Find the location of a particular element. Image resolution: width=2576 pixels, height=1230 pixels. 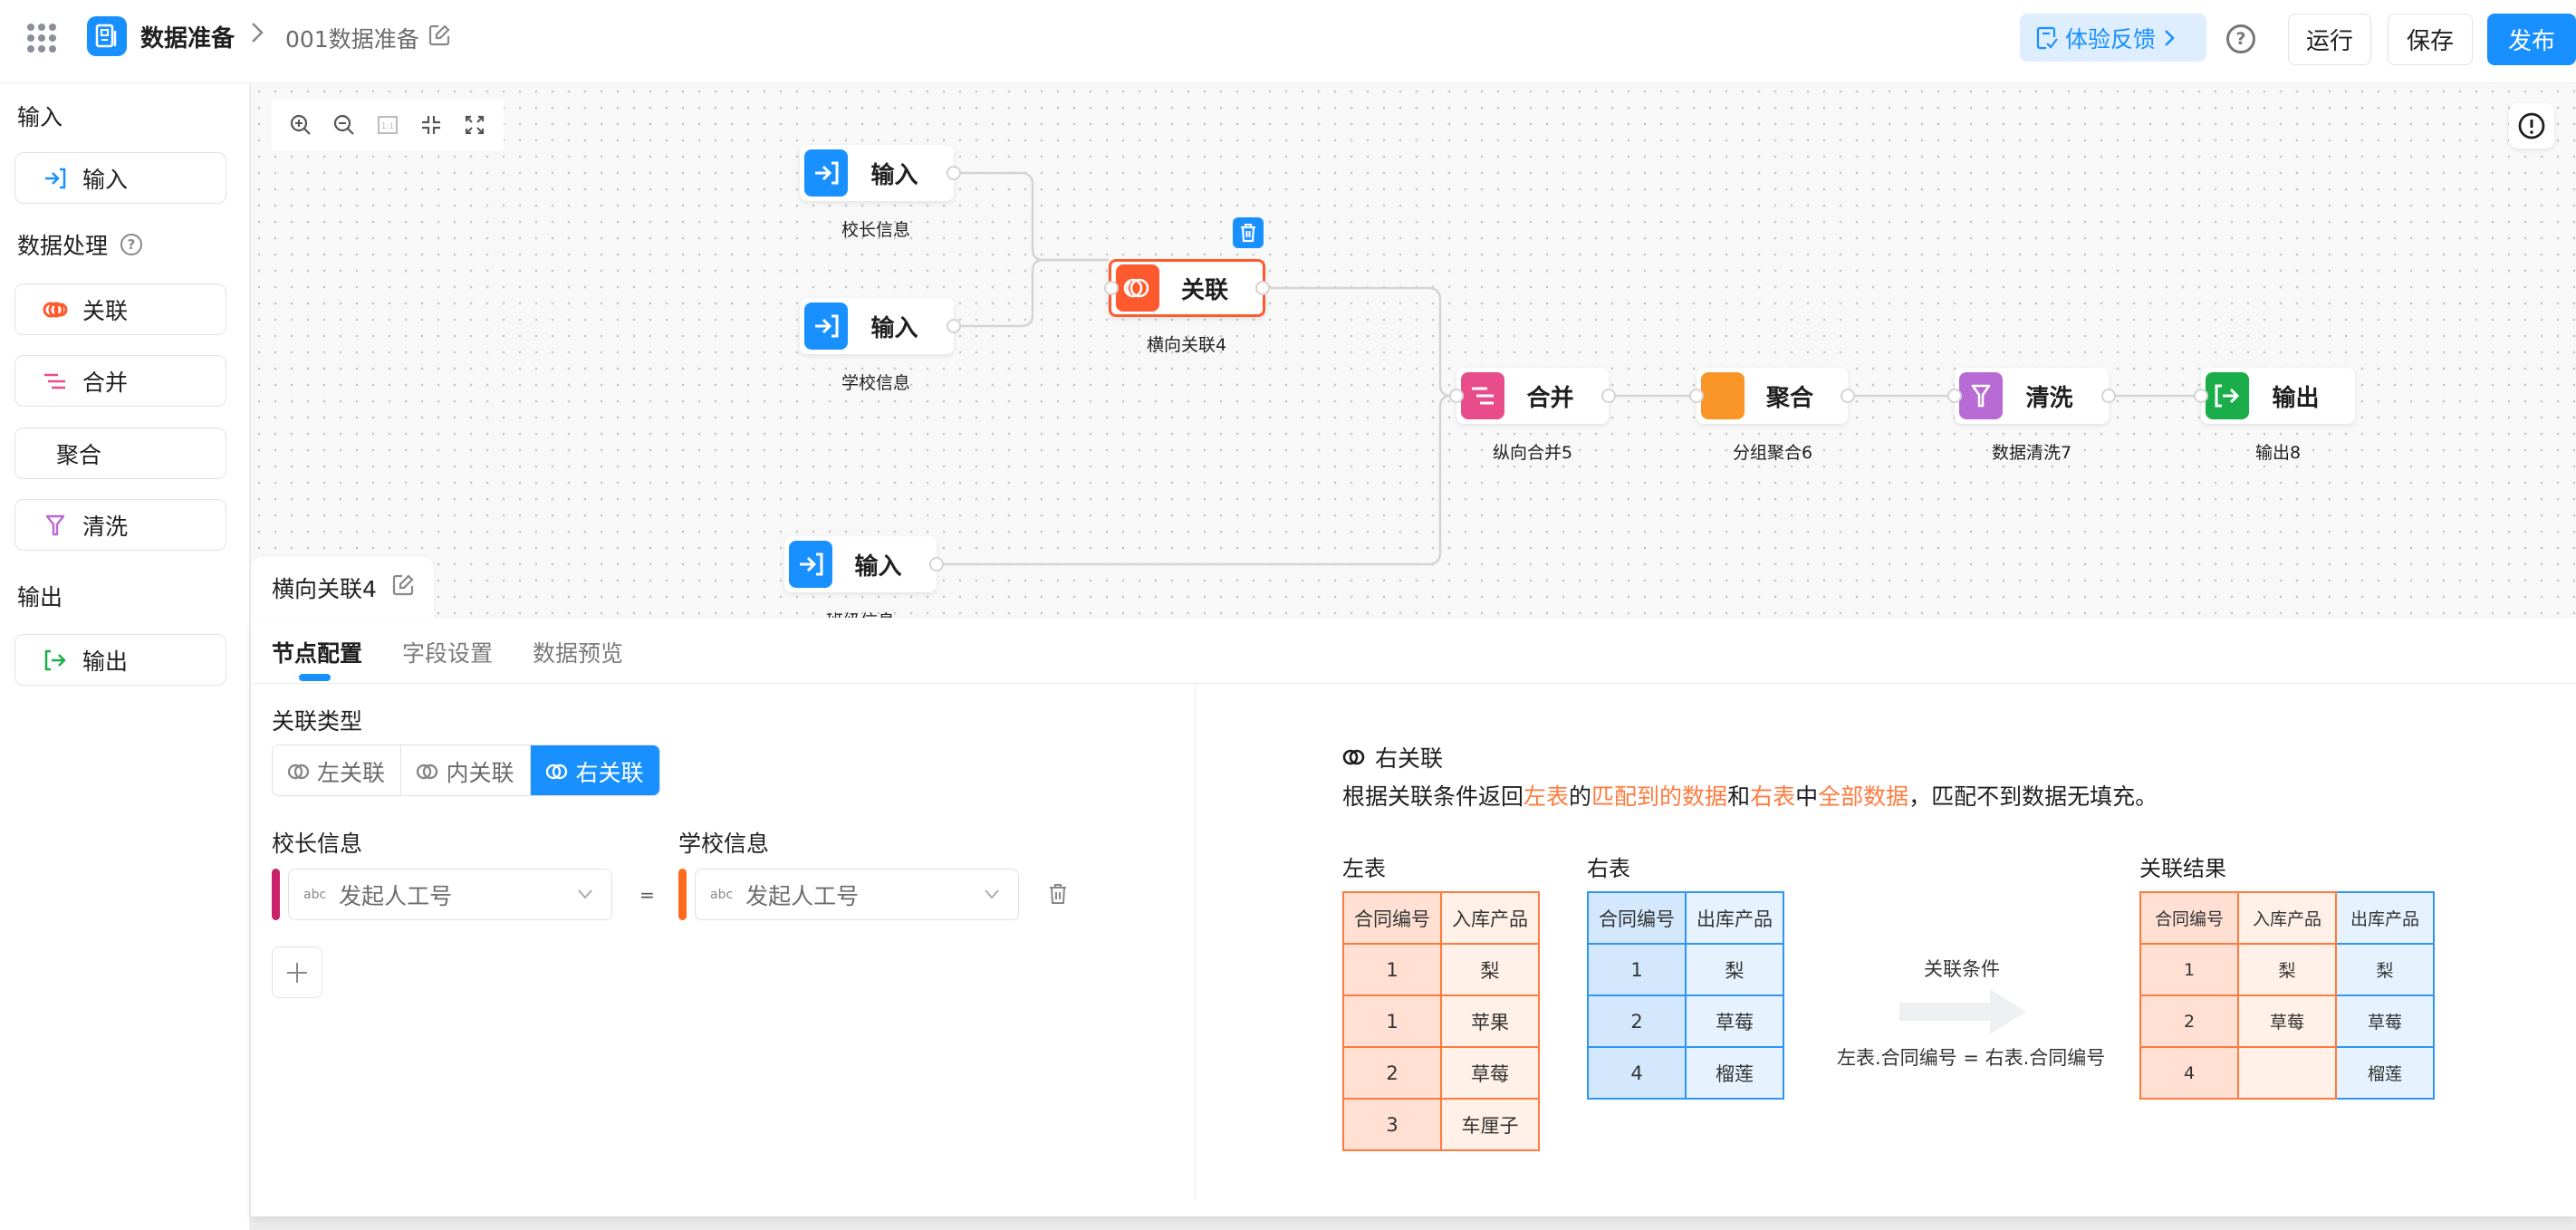

join-type-right: 右关联 is located at coordinates (595, 770).